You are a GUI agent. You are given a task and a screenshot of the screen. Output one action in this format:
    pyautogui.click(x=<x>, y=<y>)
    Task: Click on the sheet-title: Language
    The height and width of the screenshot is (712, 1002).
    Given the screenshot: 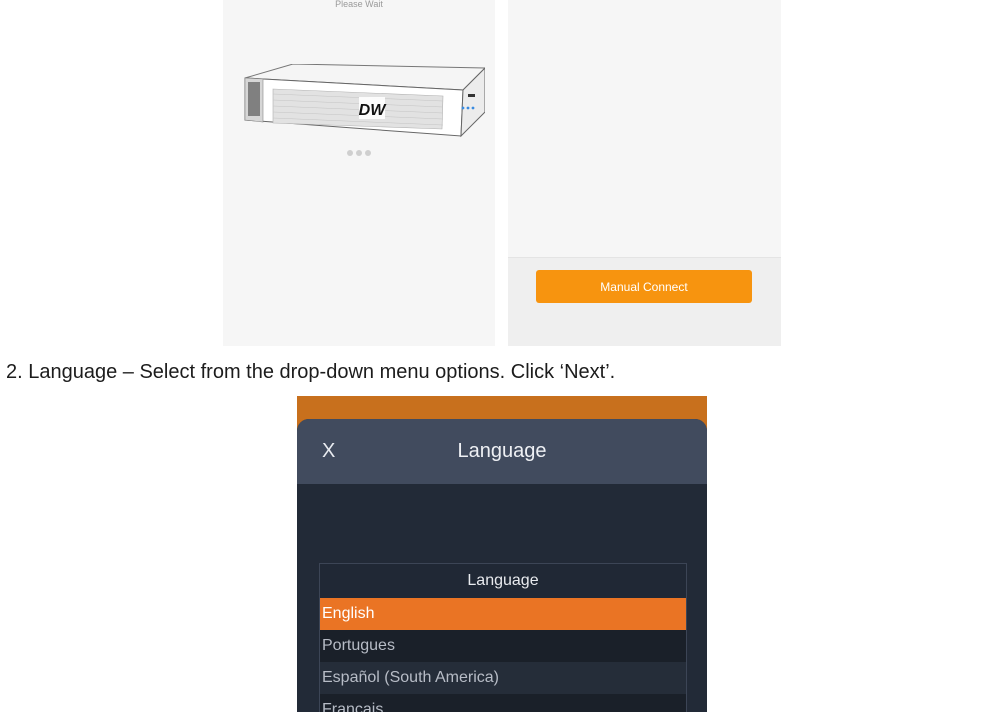 What is the action you would take?
    pyautogui.click(x=502, y=451)
    